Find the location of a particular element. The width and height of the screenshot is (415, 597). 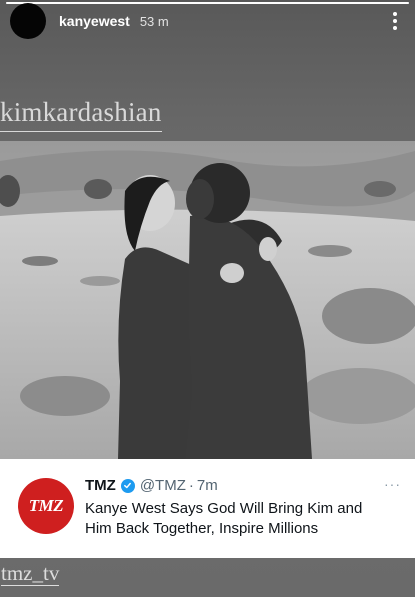

username: kanyewest is located at coordinates (94, 21).